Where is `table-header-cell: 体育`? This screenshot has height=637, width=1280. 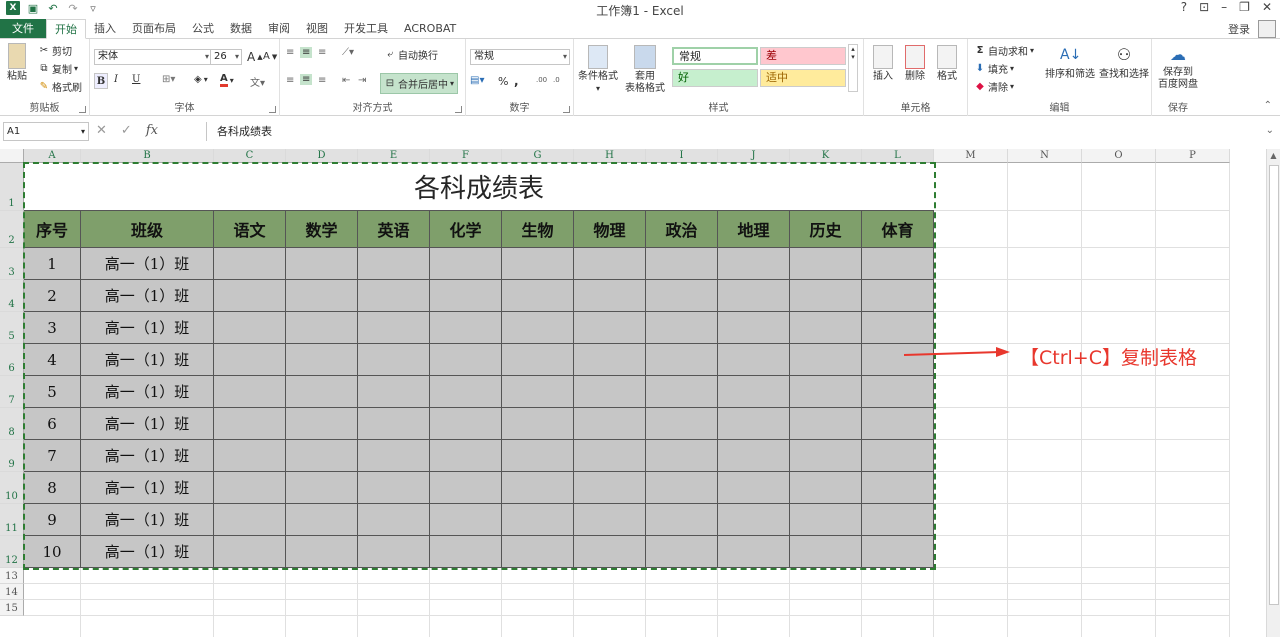 table-header-cell: 体育 is located at coordinates (898, 229).